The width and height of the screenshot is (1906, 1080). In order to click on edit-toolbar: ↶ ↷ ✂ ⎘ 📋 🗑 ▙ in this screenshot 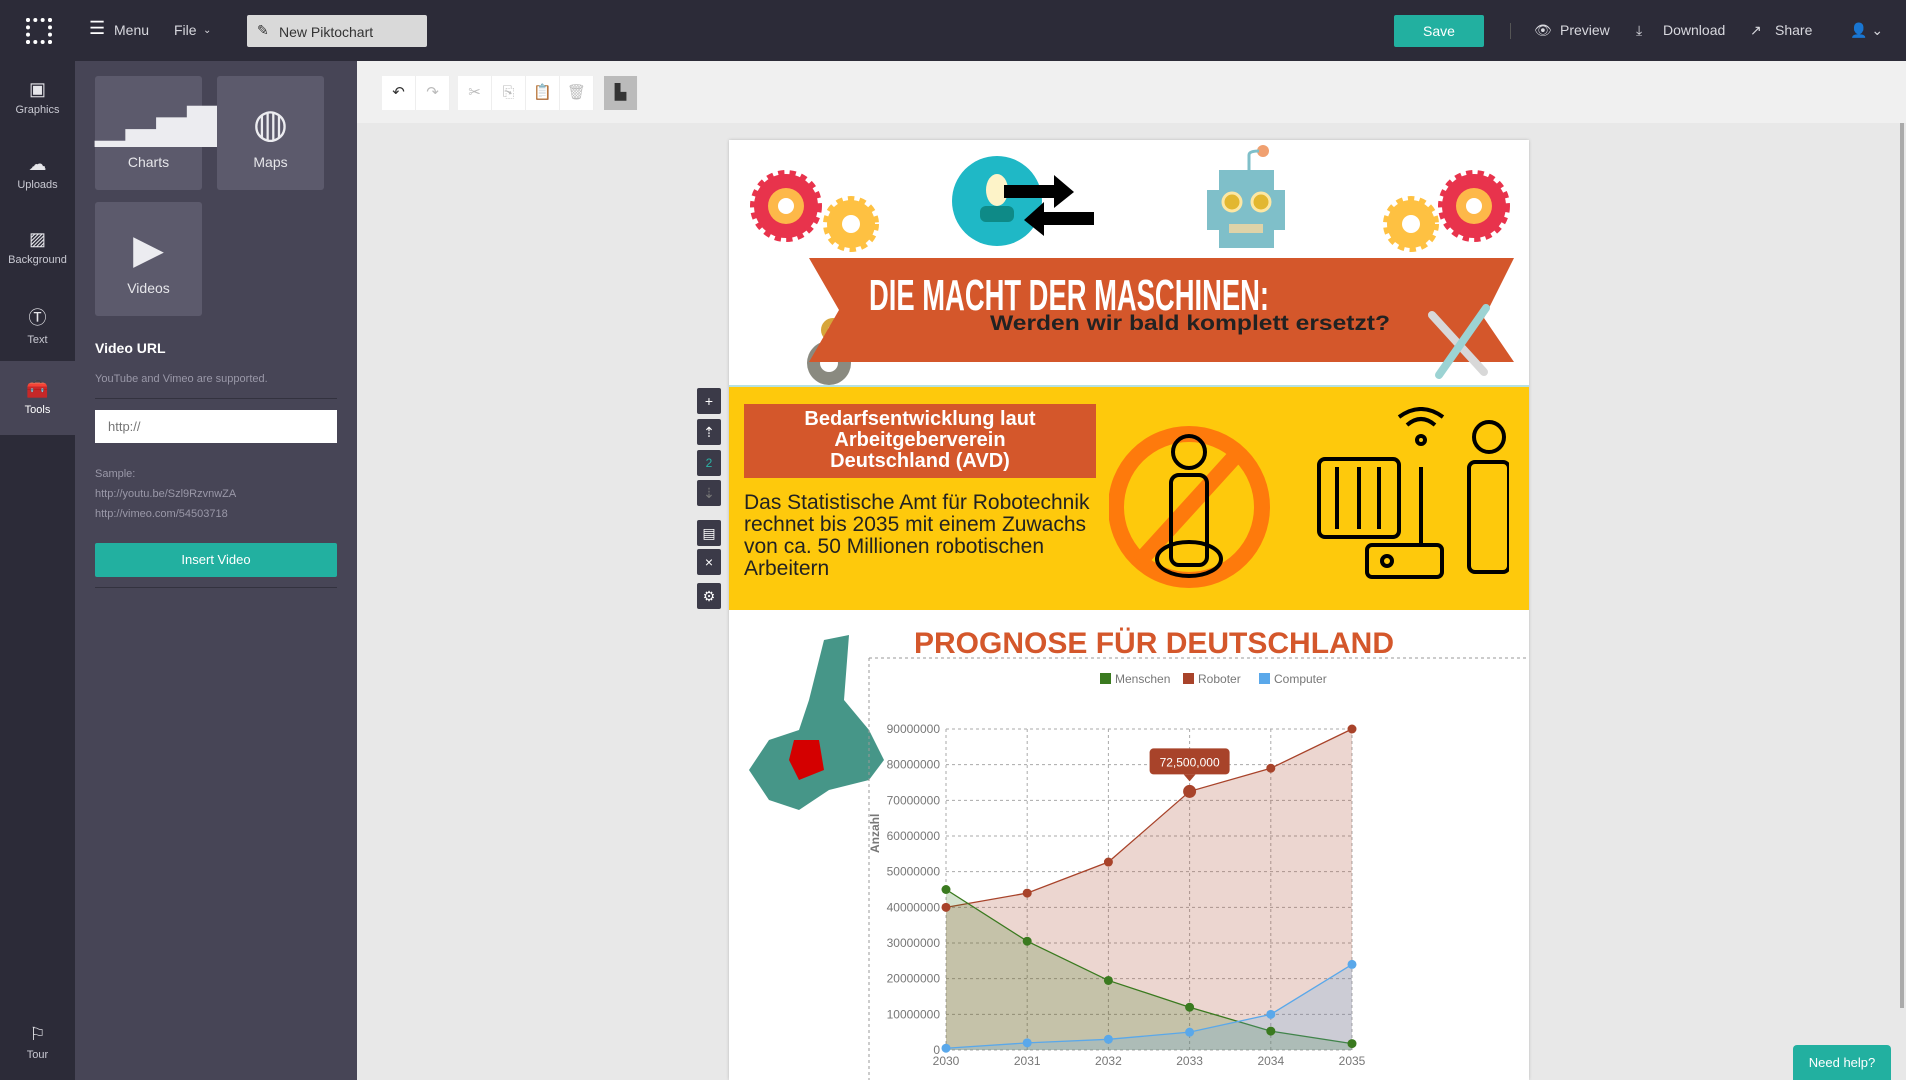, I will do `click(1131, 92)`.